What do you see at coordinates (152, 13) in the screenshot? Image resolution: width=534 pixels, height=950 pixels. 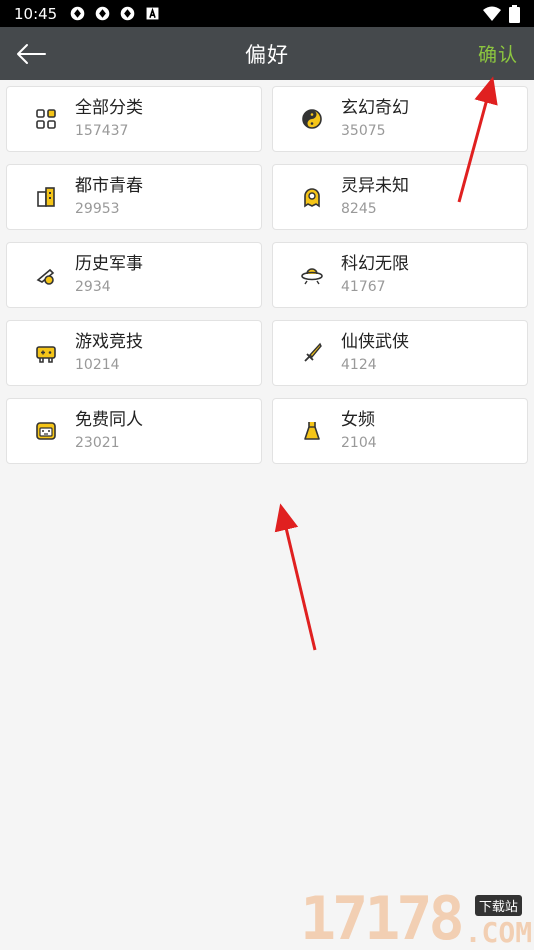 I see `a-icon` at bounding box center [152, 13].